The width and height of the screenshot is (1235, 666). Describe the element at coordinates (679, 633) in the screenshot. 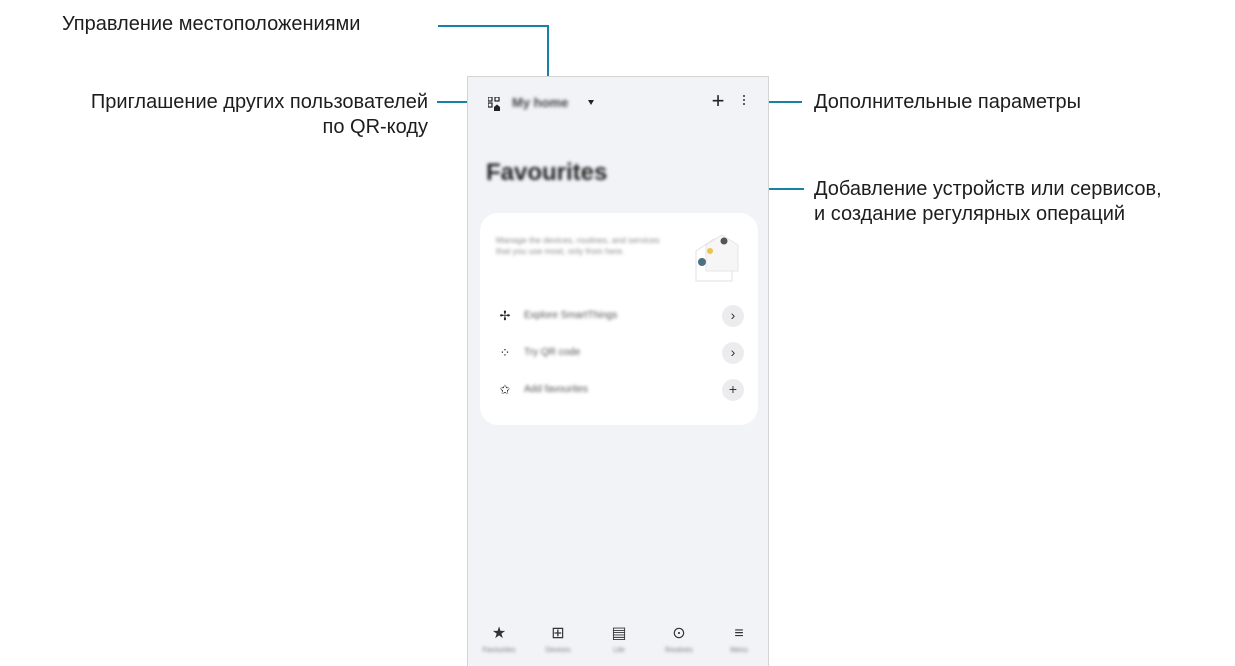

I see `routines-icon: ⊙` at that location.